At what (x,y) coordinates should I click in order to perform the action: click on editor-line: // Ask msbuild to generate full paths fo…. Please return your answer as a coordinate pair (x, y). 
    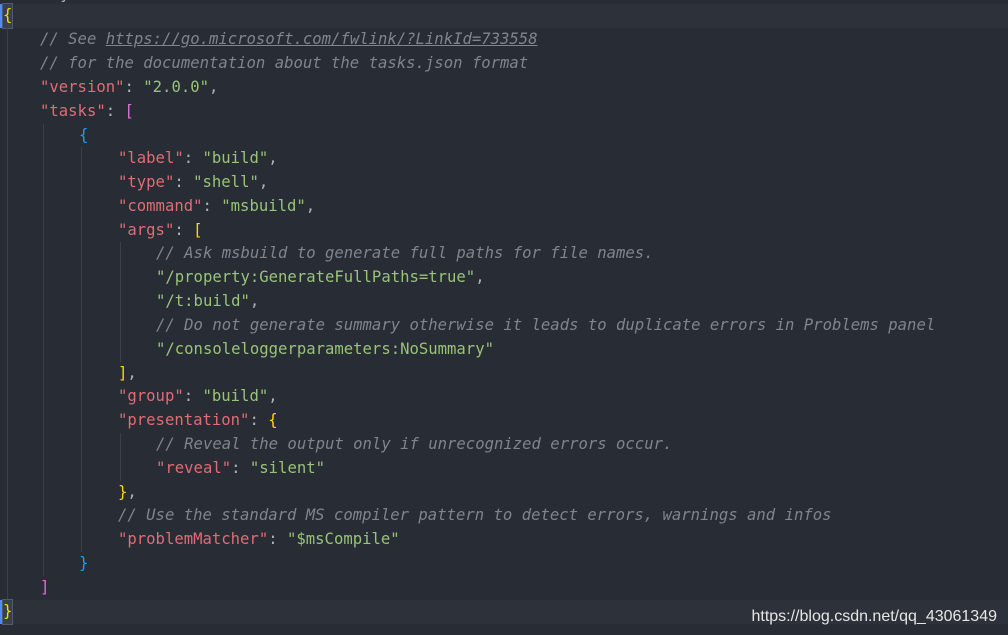
    Looking at the image, I should click on (504, 254).